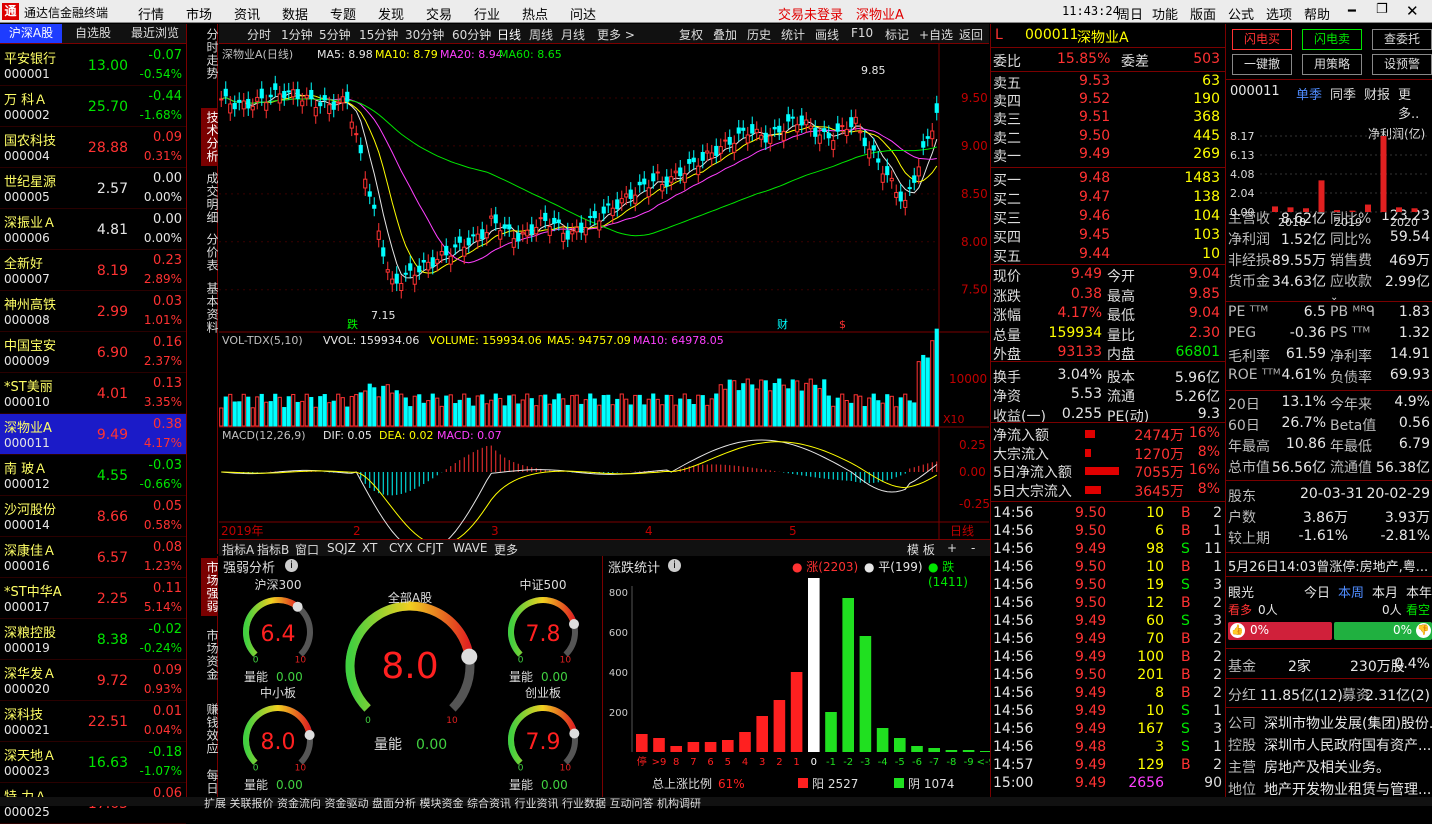  I want to click on toolbar-item: +自选, so click(936, 34).